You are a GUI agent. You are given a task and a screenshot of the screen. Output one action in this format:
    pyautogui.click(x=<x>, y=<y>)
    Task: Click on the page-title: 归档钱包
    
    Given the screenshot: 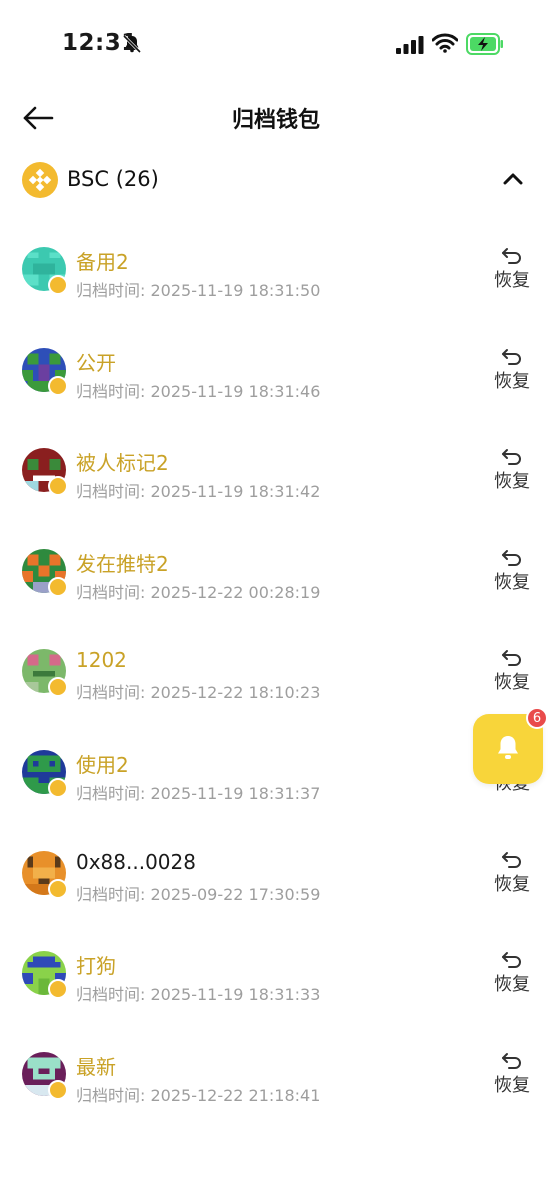 What is the action you would take?
    pyautogui.click(x=275, y=120)
    